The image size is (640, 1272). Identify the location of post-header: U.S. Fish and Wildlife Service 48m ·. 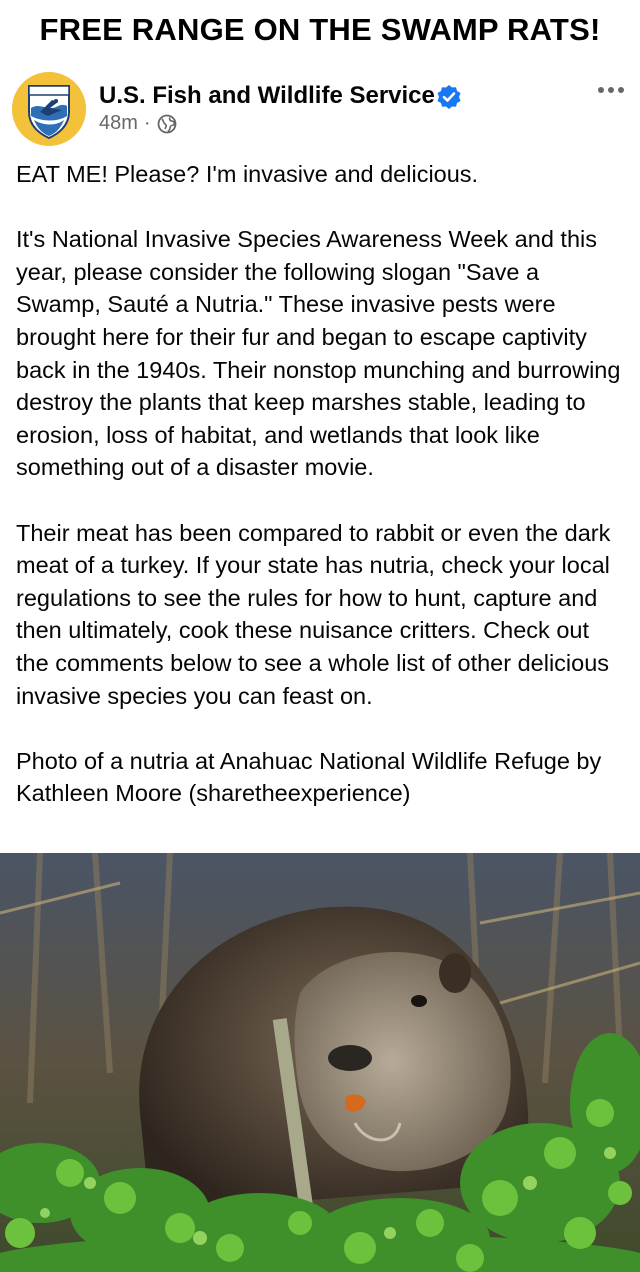
(320, 110).